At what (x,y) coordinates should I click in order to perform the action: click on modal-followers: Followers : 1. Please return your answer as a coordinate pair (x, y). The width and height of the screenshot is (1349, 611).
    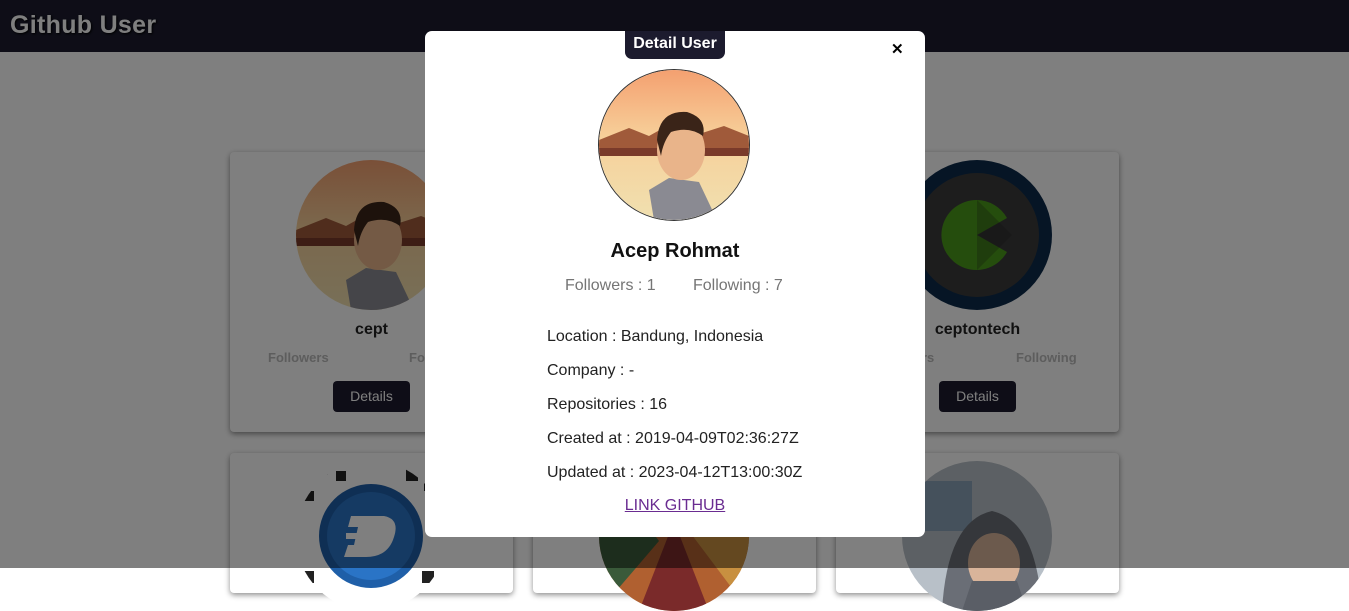
    Looking at the image, I should click on (610, 285).